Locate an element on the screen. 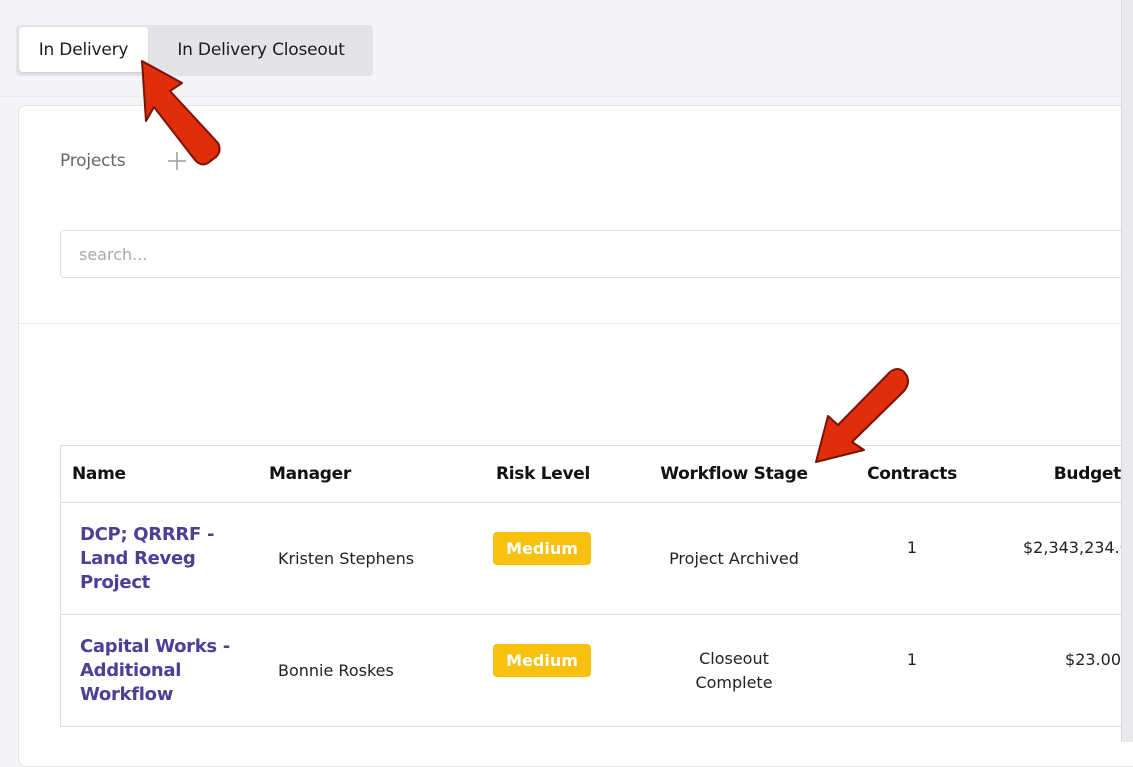  budget-value: $2,343,234.0 is located at coordinates (1076, 547).